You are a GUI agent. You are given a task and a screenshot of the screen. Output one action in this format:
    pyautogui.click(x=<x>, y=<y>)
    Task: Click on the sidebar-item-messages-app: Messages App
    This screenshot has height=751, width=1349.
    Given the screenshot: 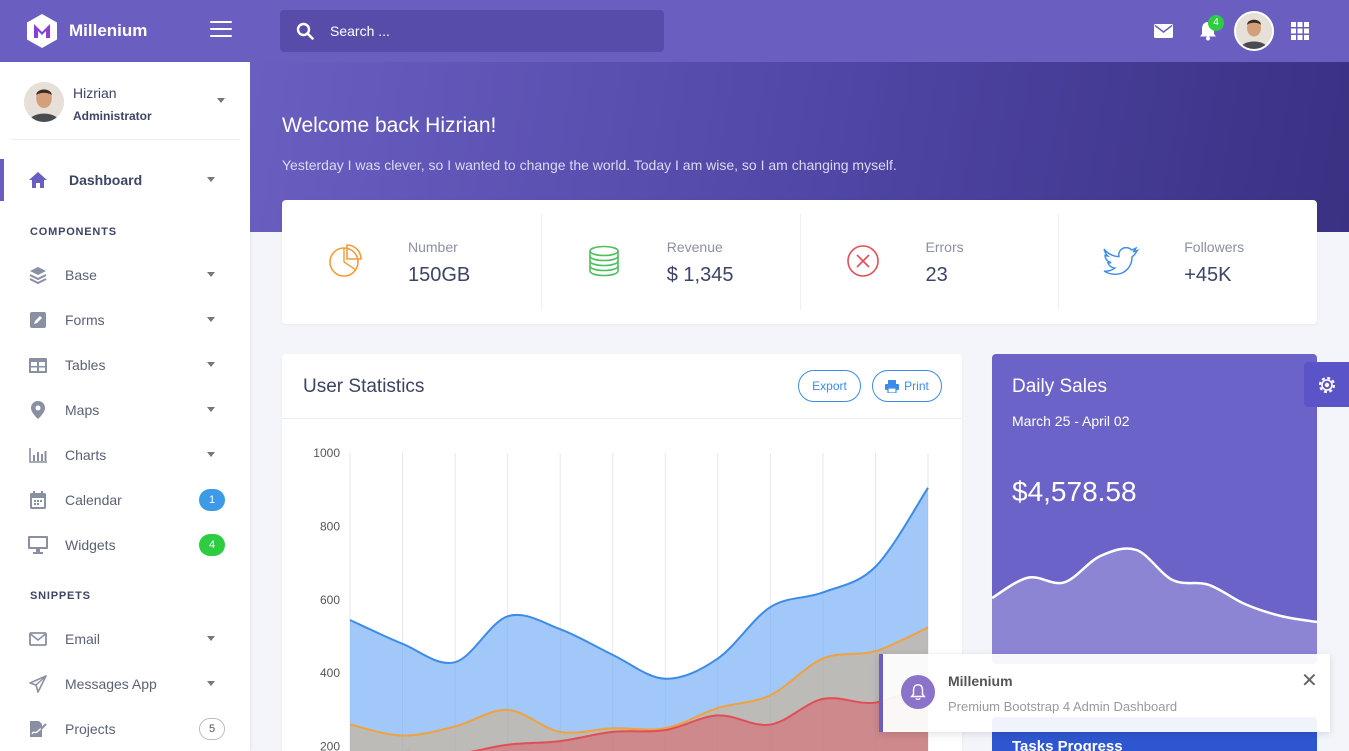 What is the action you would take?
    pyautogui.click(x=125, y=684)
    